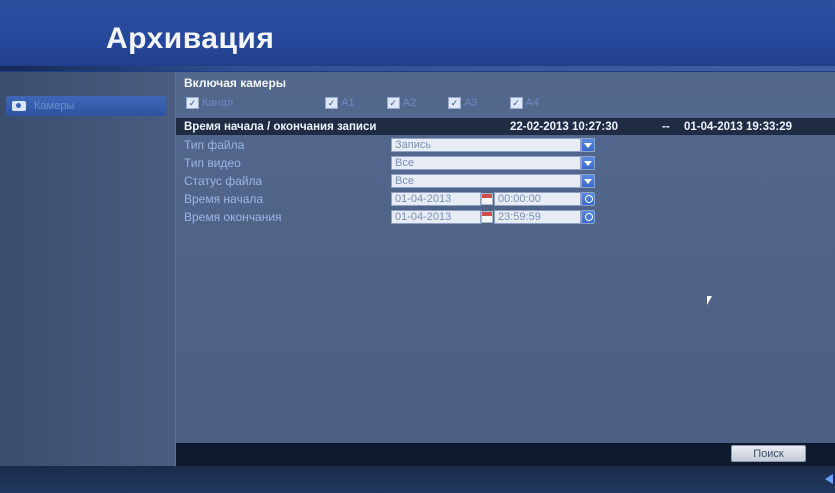 Image resolution: width=835 pixels, height=493 pixels. What do you see at coordinates (212, 163) in the screenshot?
I see `video-type-label: Тип видео` at bounding box center [212, 163].